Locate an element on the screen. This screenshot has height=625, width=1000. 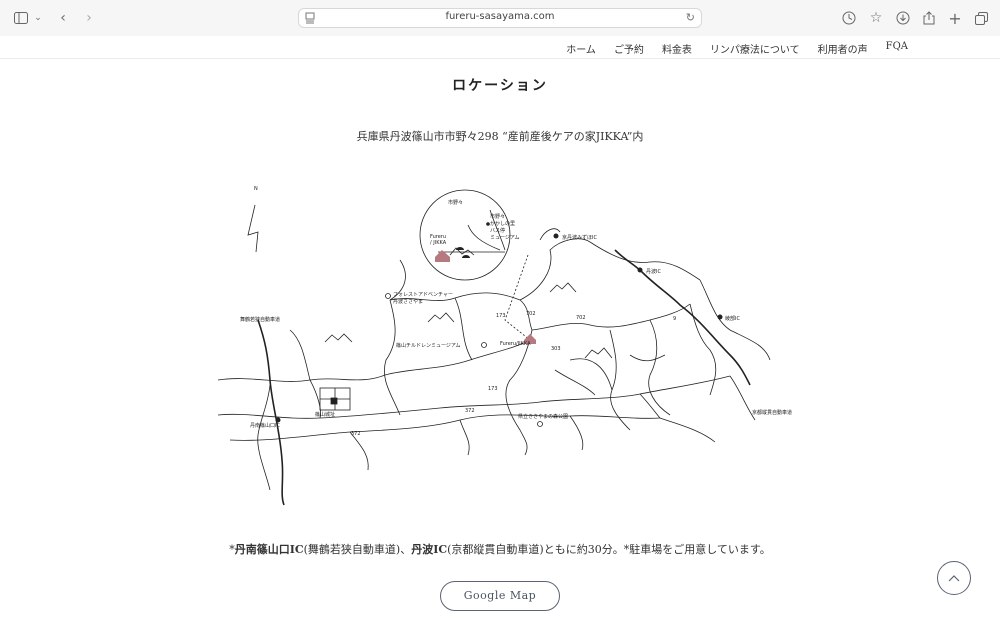
download-icon is located at coordinates (903, 18).